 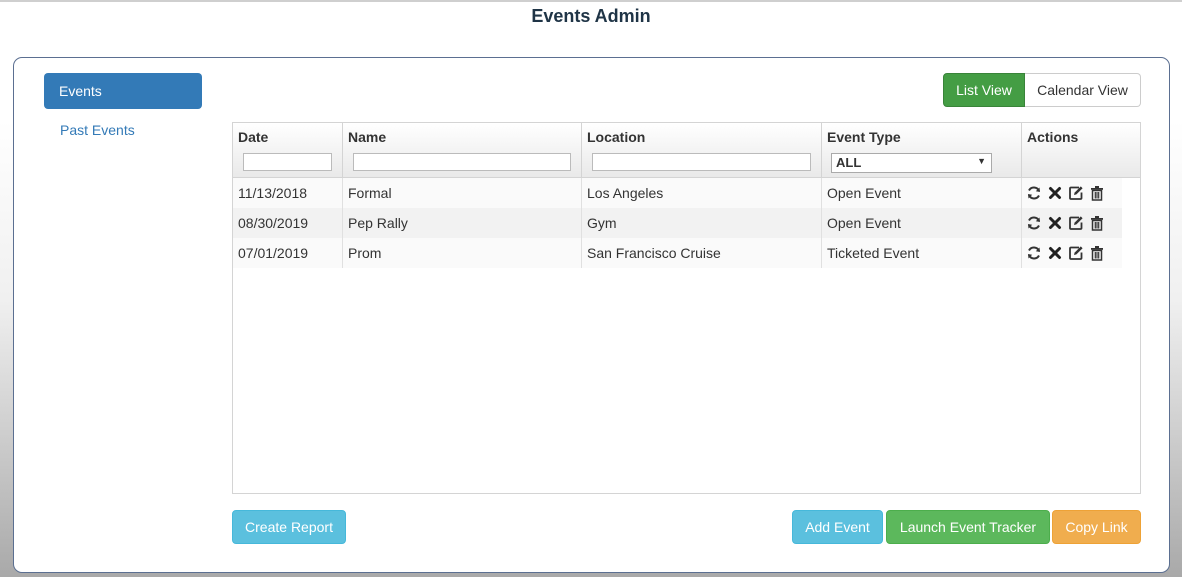 I want to click on column-location: Location, so click(x=702, y=150).